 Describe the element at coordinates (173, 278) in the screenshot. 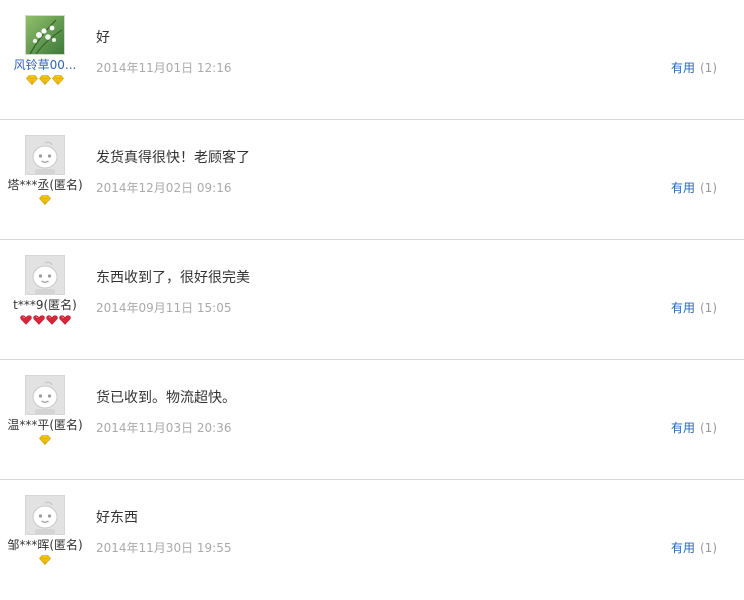

I see `review-content: 东西收到了，很好很完美` at that location.